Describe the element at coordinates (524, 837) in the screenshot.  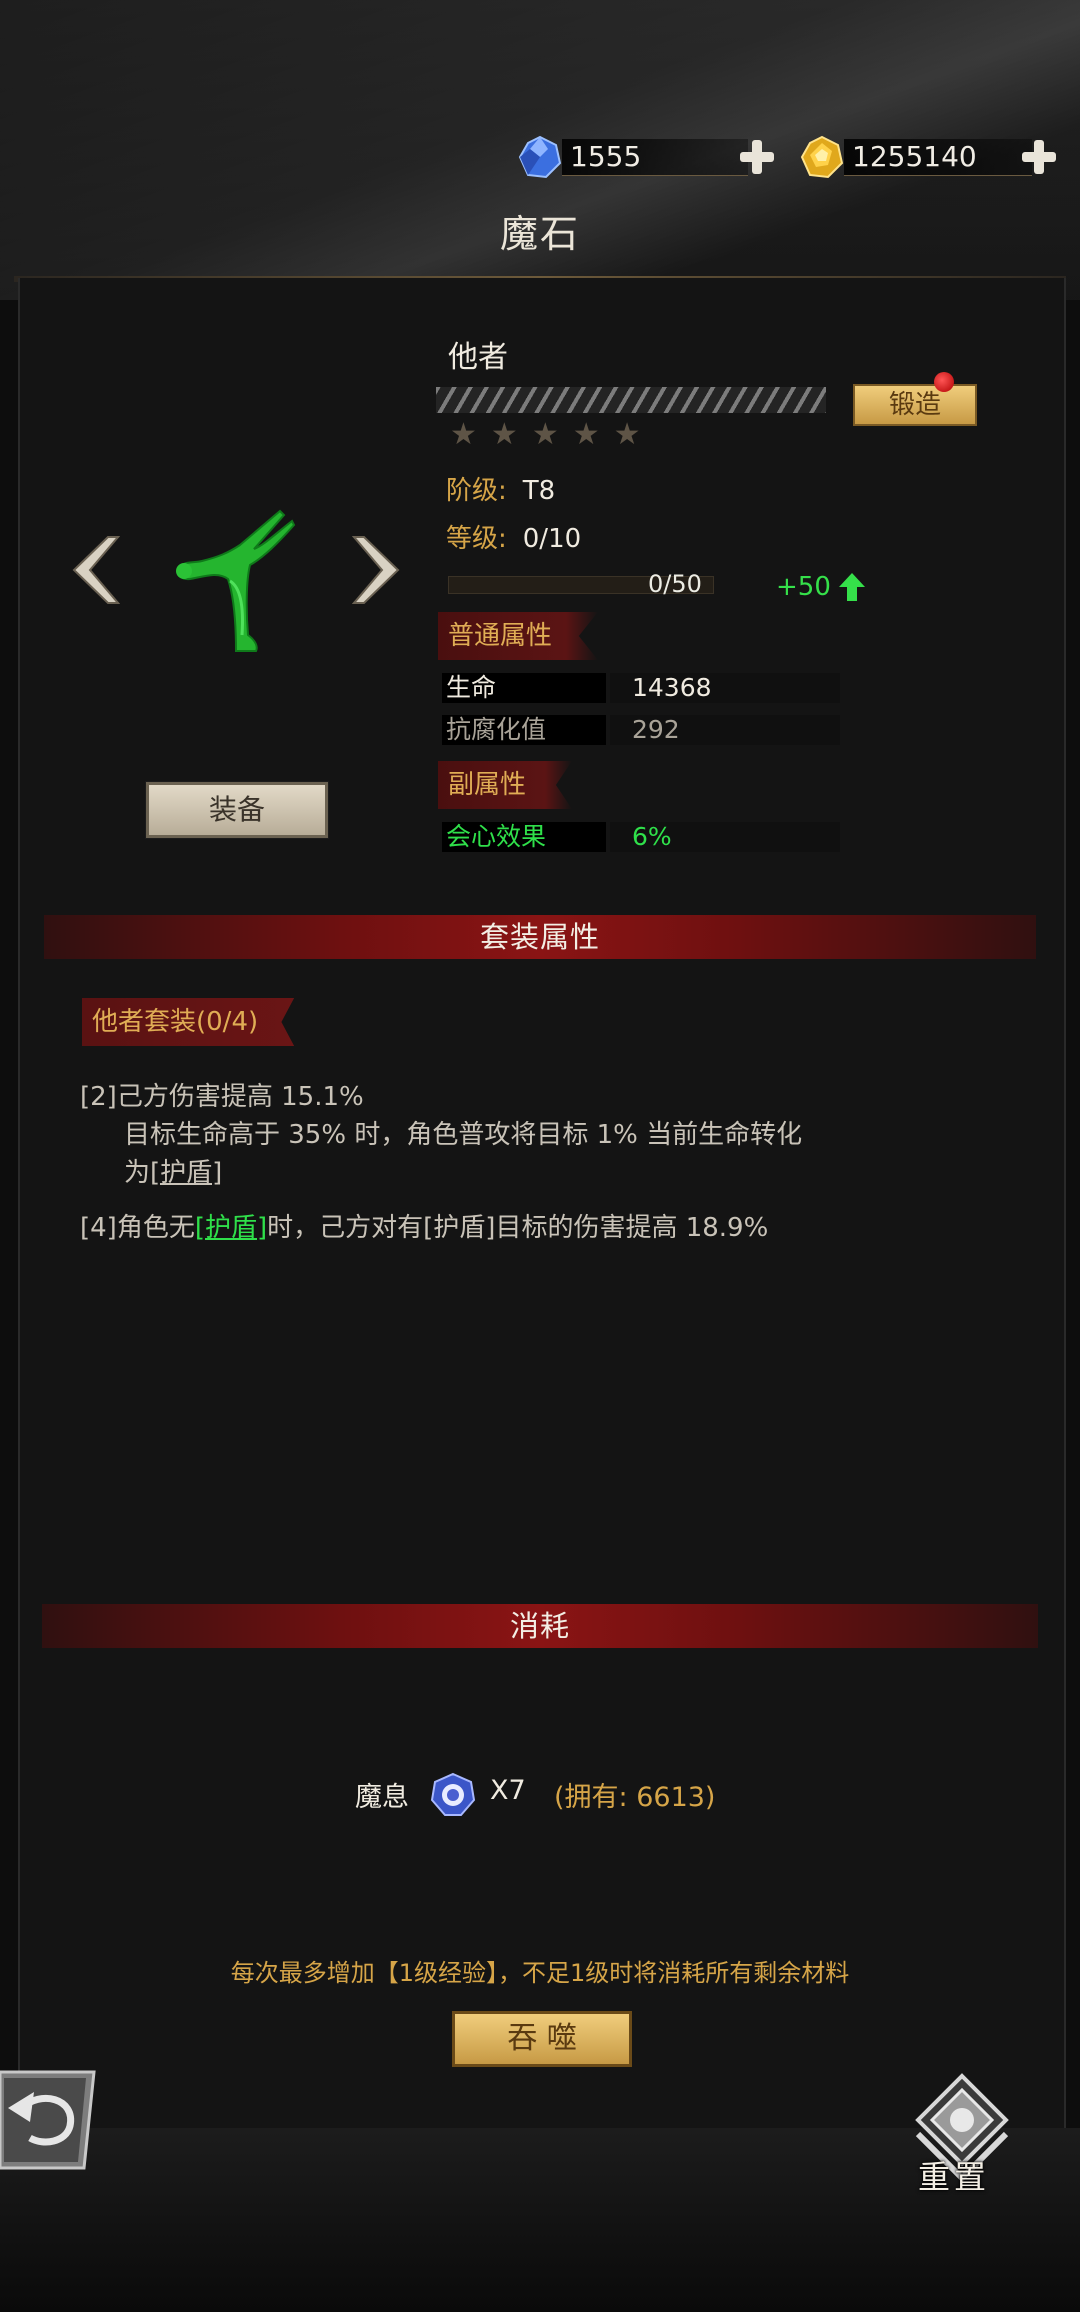
I see `stat-label: 会心效果` at that location.